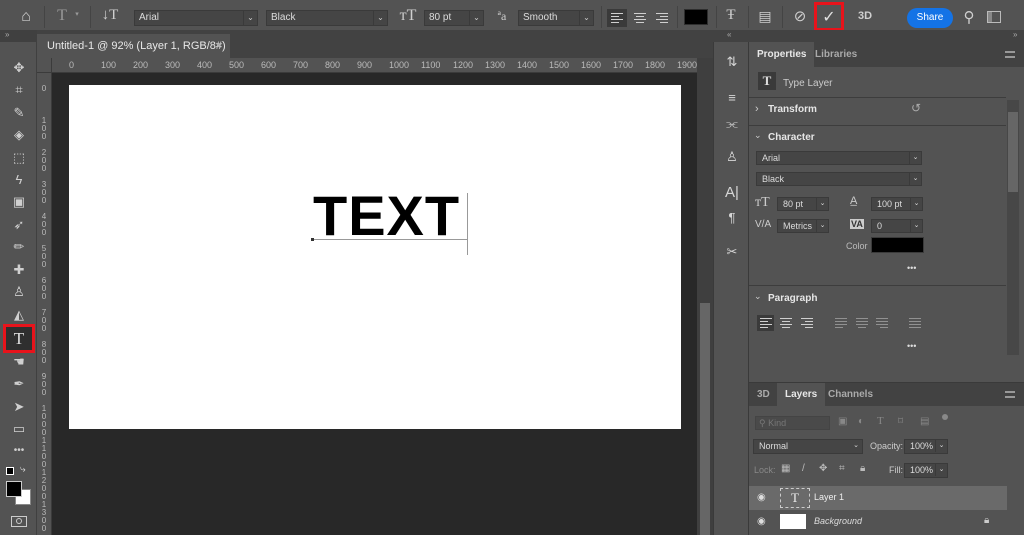 Image resolution: width=1024 pixels, height=535 pixels. What do you see at coordinates (926, 446) in the screenshot?
I see `opacity-input: 100% ⌄` at bounding box center [926, 446].